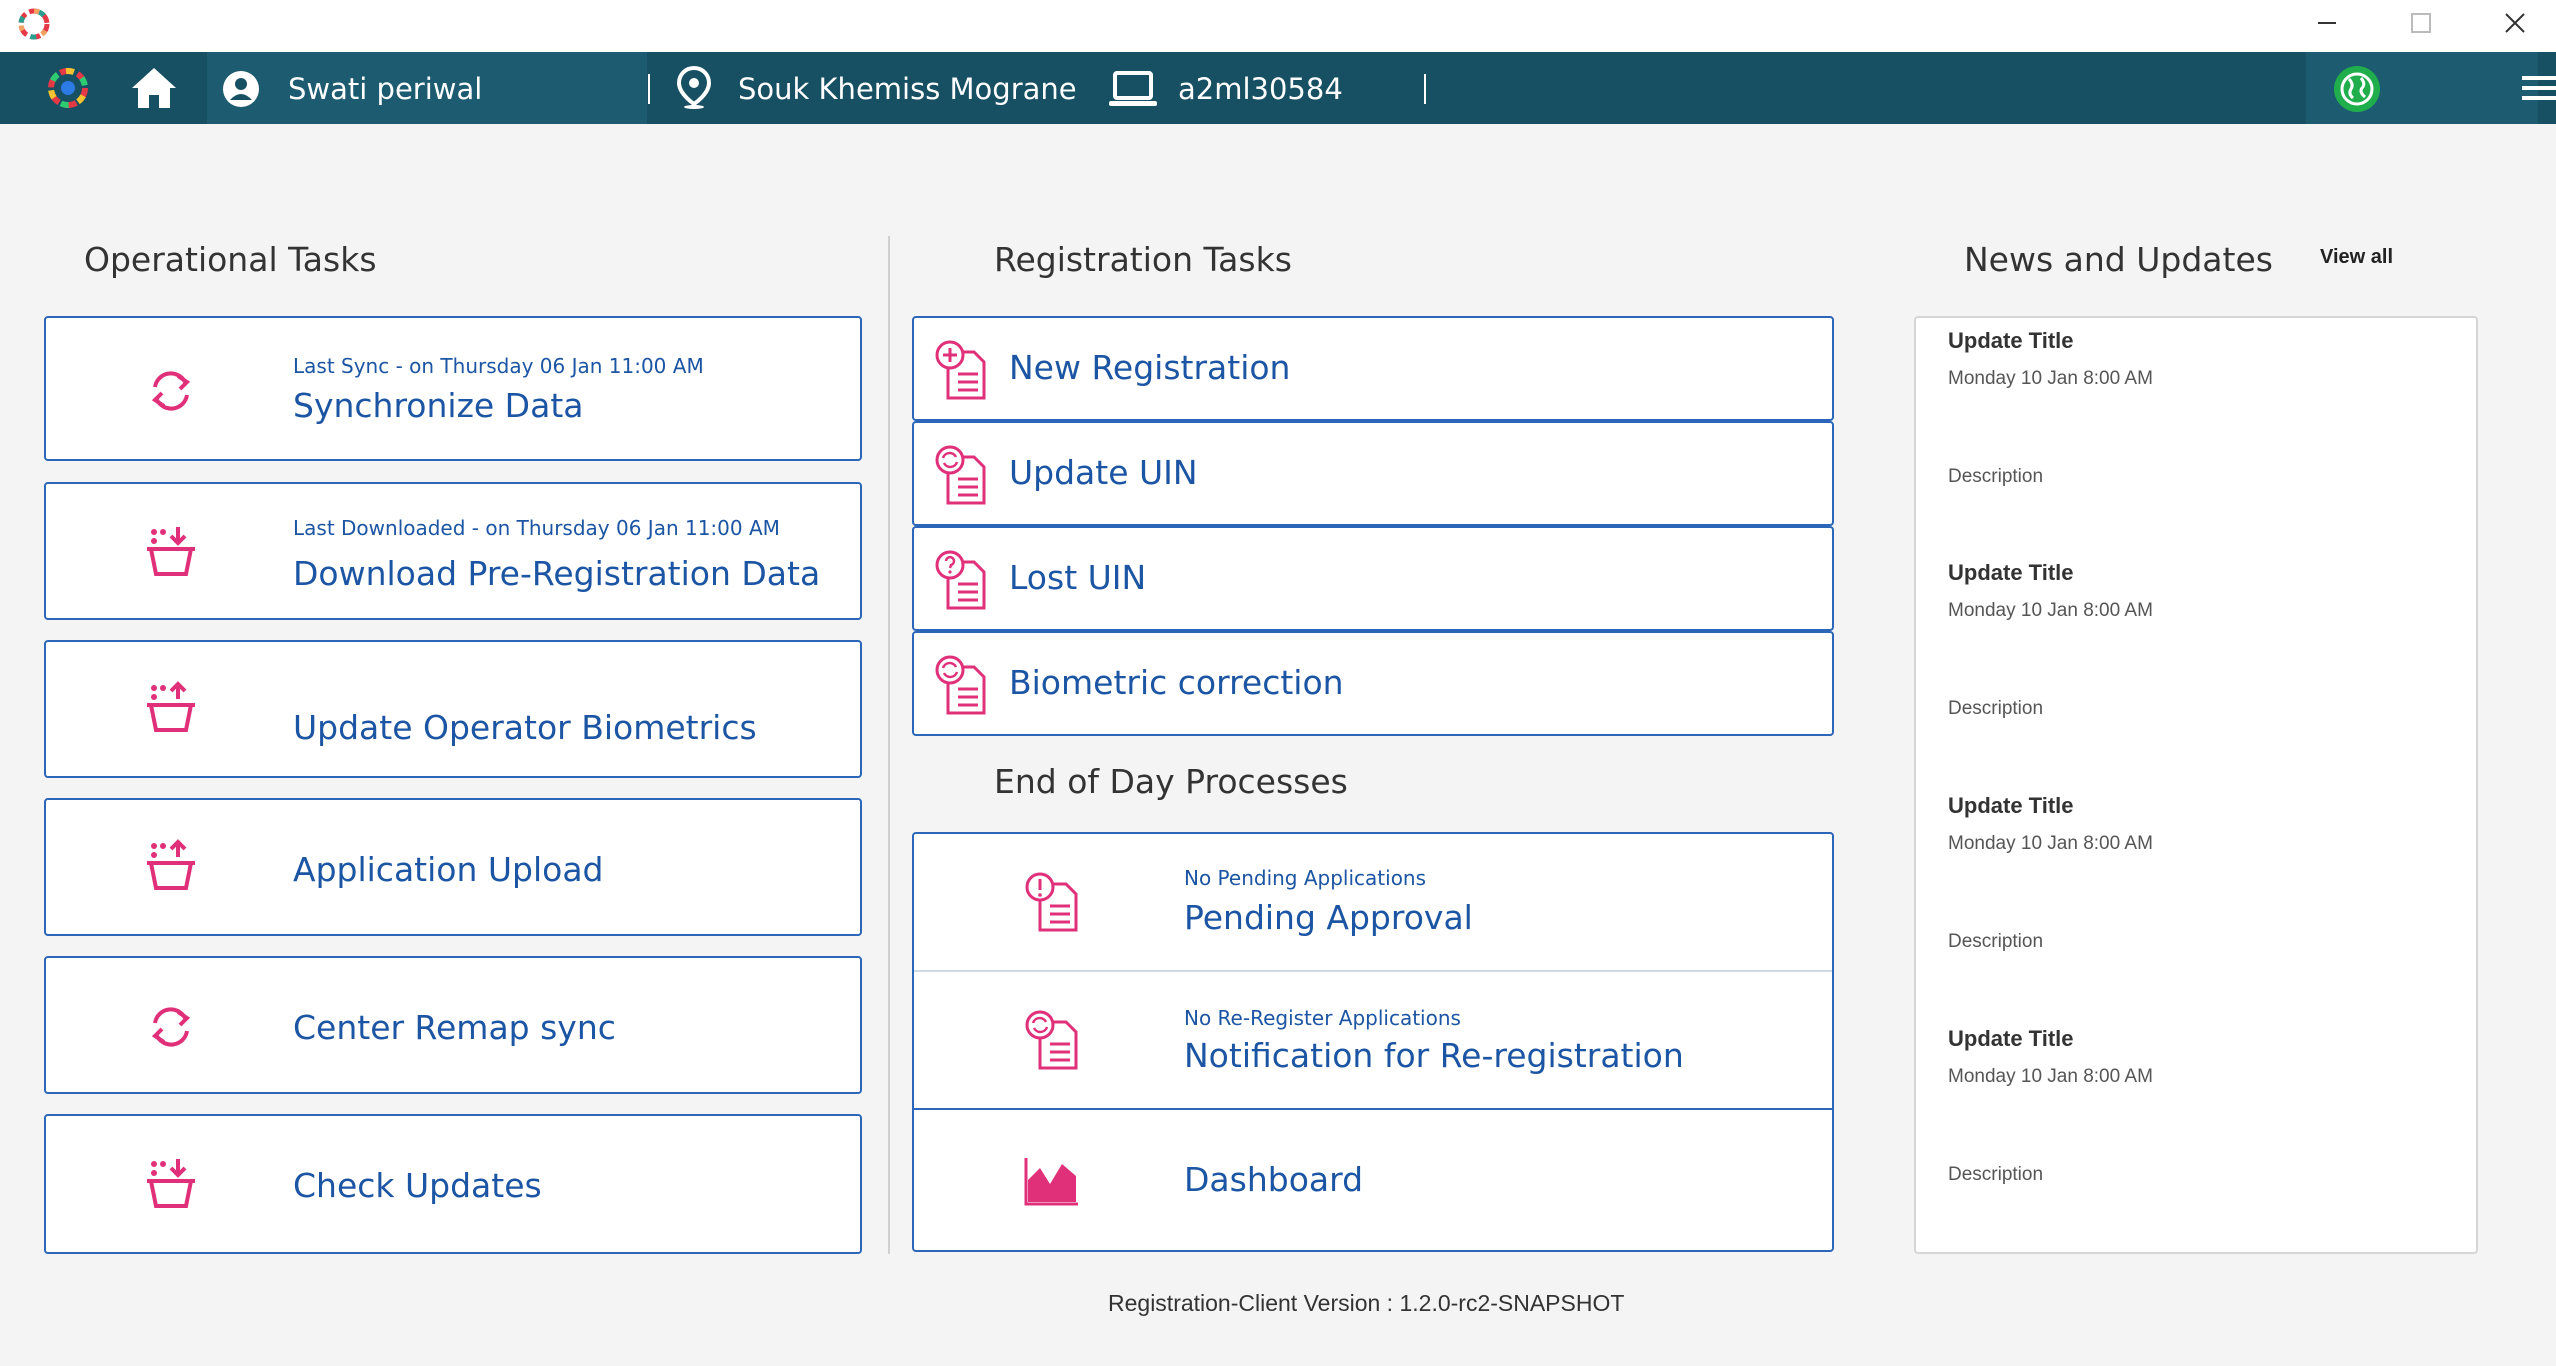 This screenshot has height=1366, width=2556. What do you see at coordinates (960, 475) in the screenshot?
I see `update-uin-icon` at bounding box center [960, 475].